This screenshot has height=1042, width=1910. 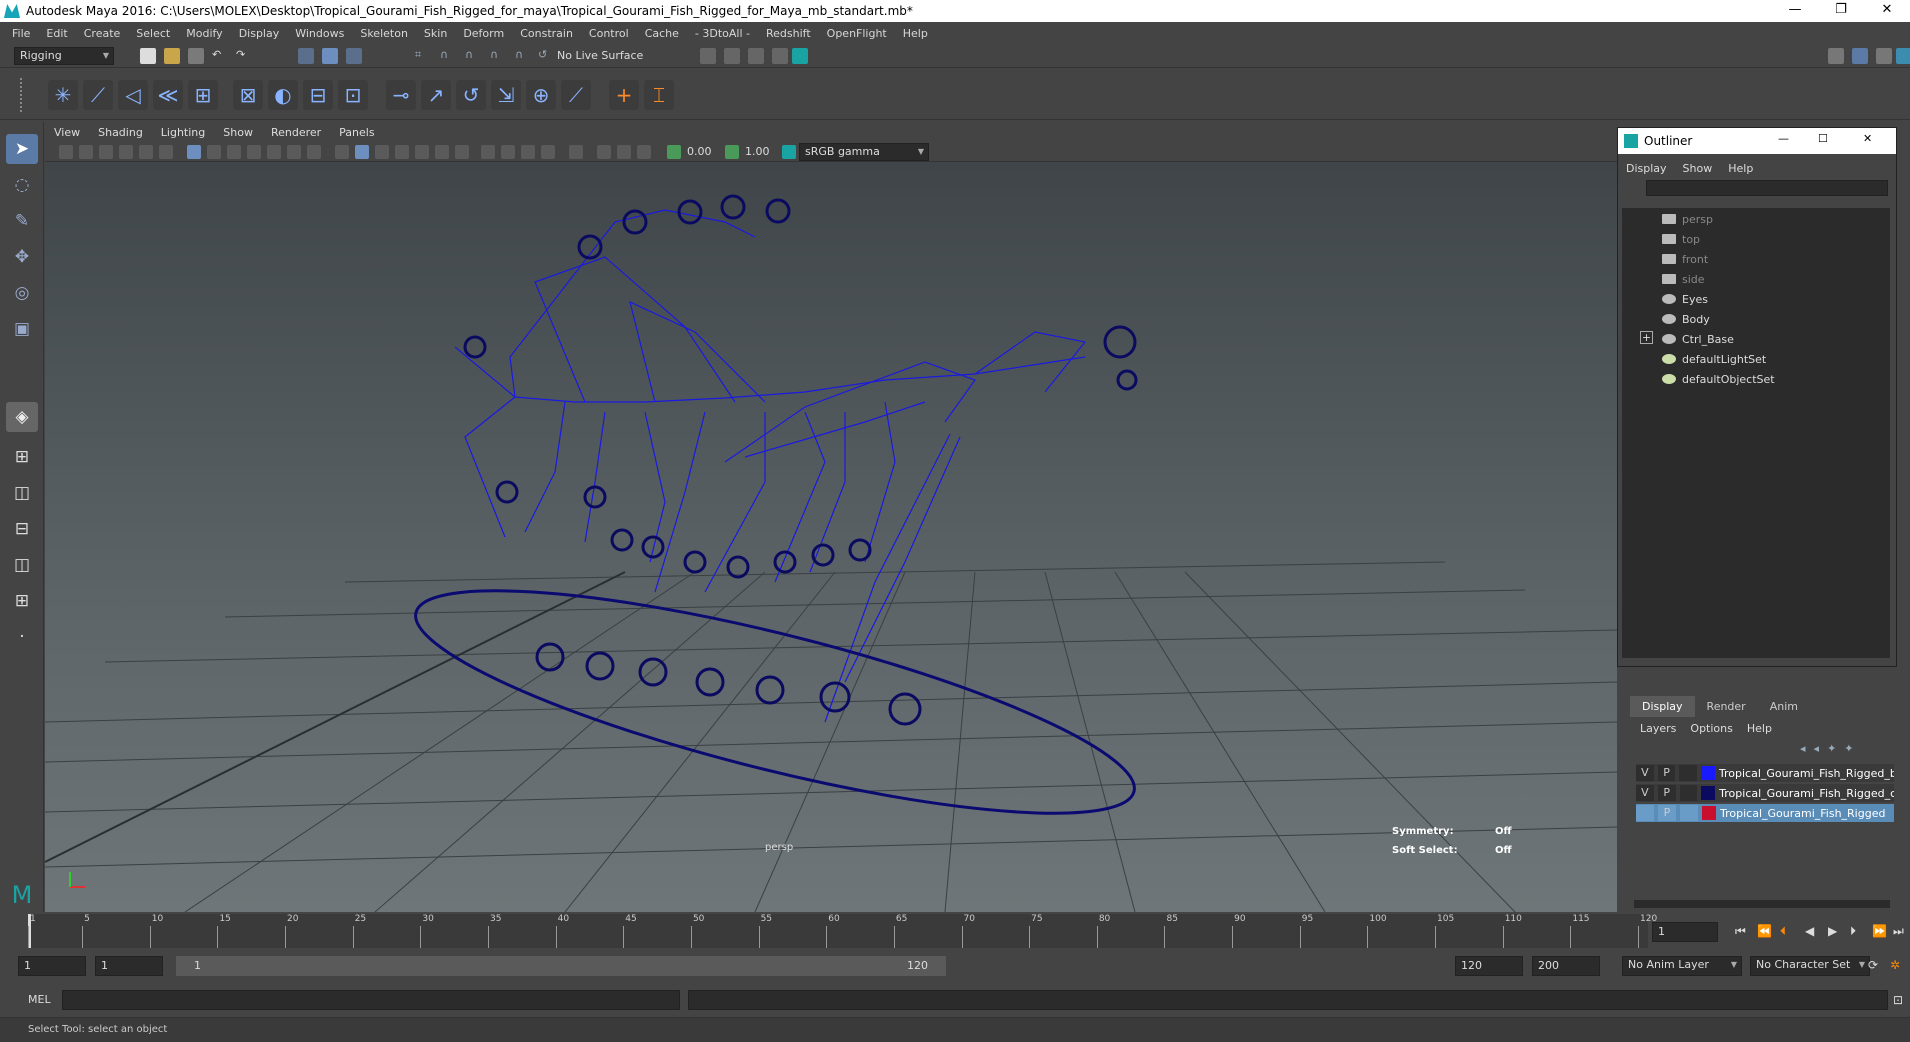 I want to click on ipr-render-icon, so click(x=756, y=56).